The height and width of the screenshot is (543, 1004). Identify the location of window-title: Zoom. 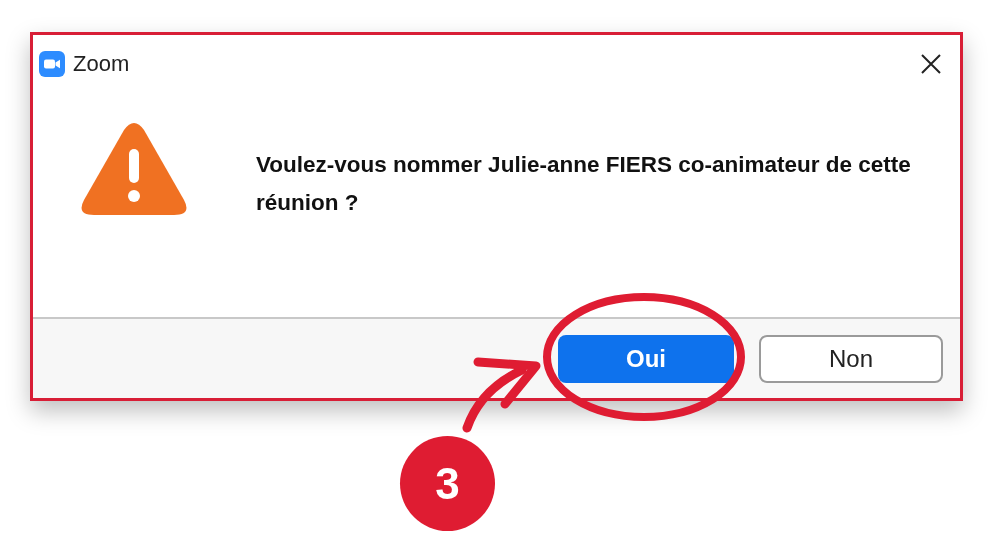
(102, 63).